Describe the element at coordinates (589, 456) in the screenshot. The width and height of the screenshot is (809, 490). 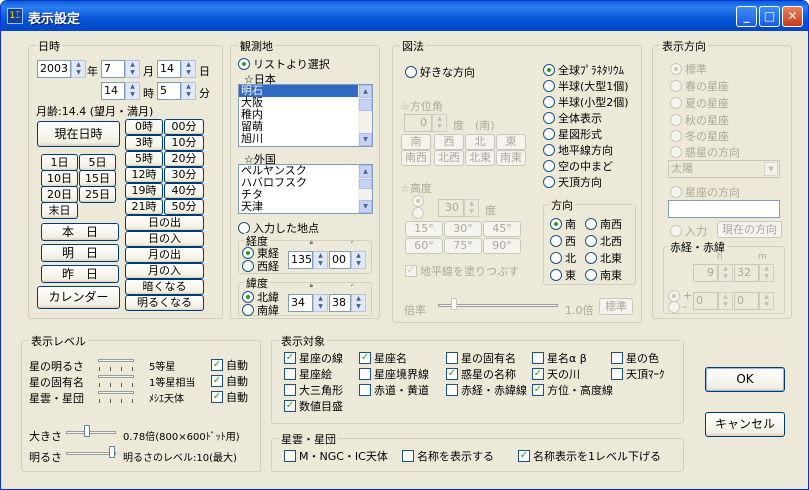
I see `nebula-lower-level-checkbox: ✓ 名称表示を1レベル下げる` at that location.